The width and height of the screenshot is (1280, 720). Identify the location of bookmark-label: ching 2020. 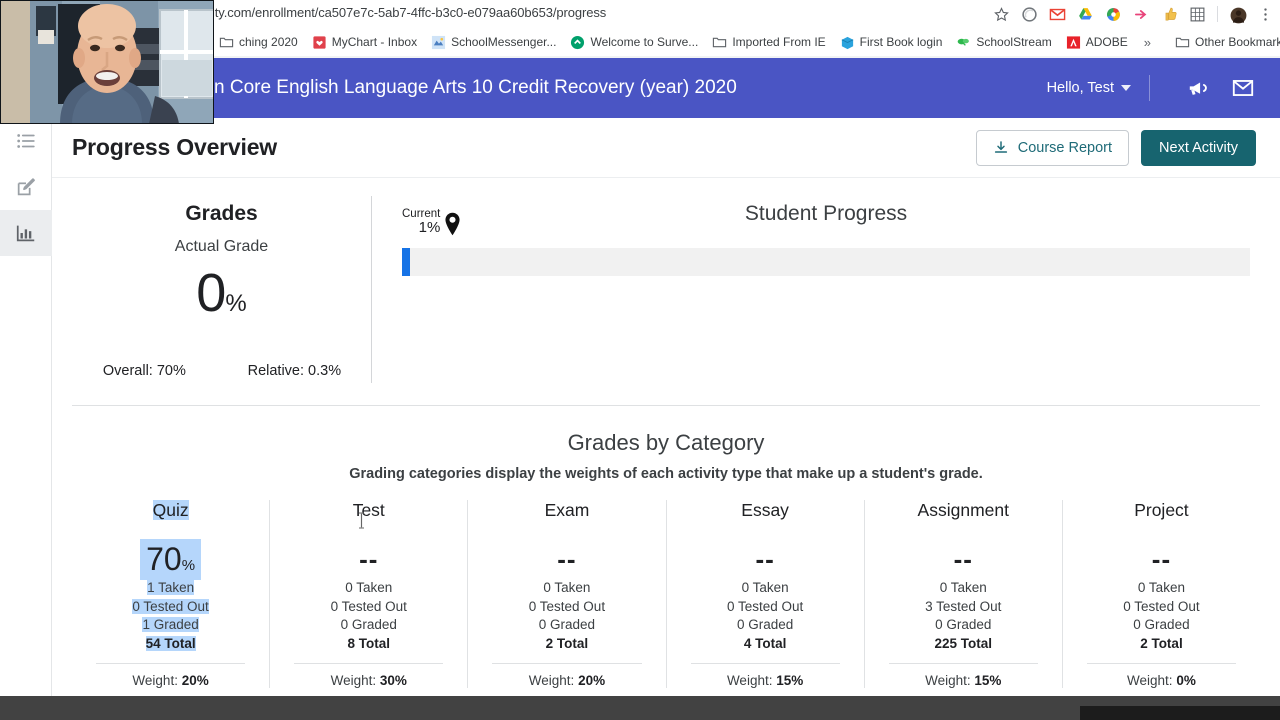
(268, 42).